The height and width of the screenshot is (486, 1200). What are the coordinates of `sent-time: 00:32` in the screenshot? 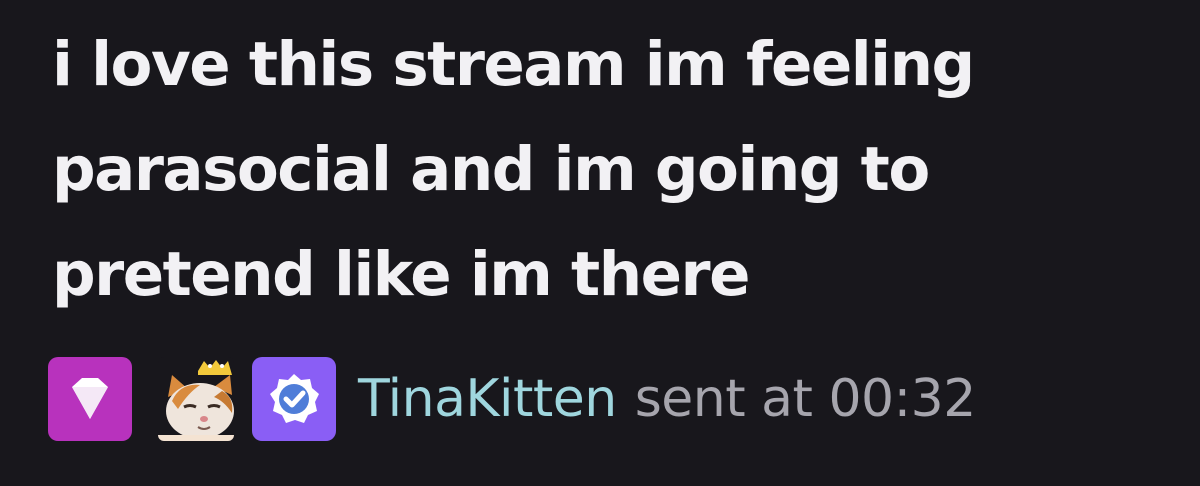 It's located at (902, 399).